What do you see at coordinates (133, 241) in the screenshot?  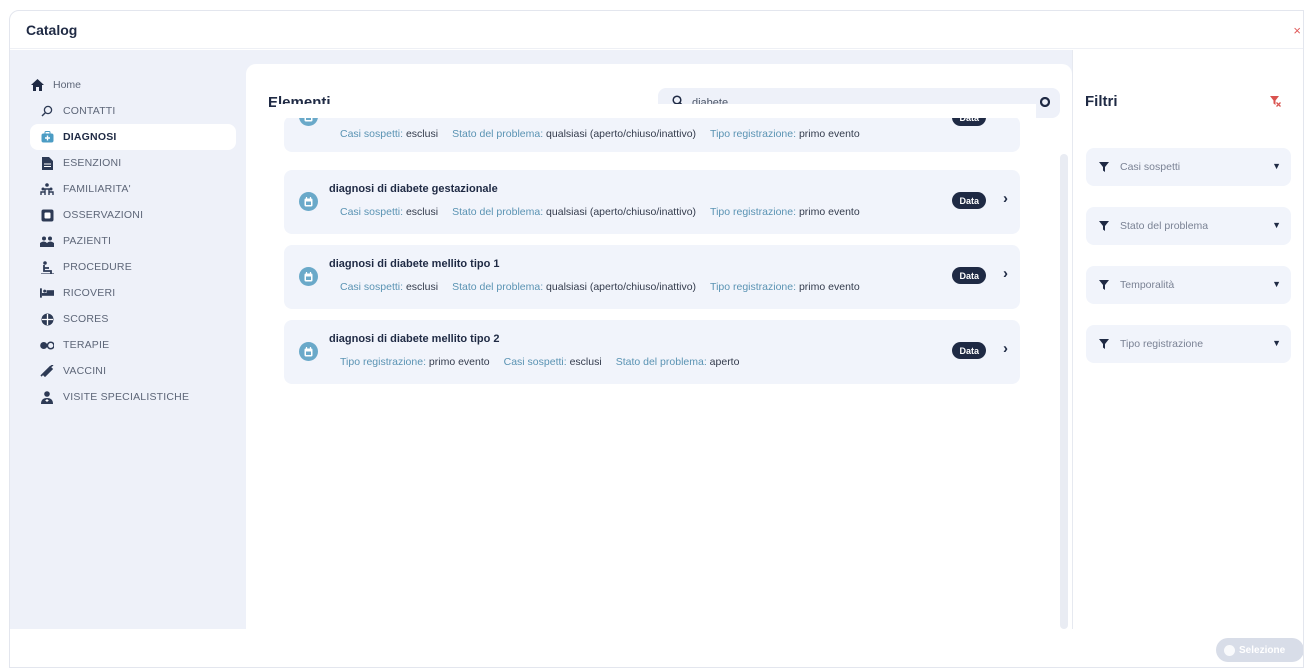 I see `sidebar-item-pazienti: PAZIENTI` at bounding box center [133, 241].